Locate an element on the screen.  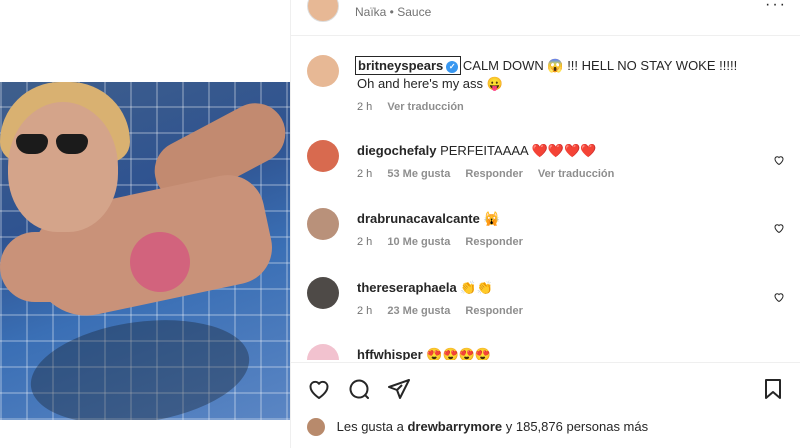
comment-username: hffwhisper is located at coordinates (390, 353).